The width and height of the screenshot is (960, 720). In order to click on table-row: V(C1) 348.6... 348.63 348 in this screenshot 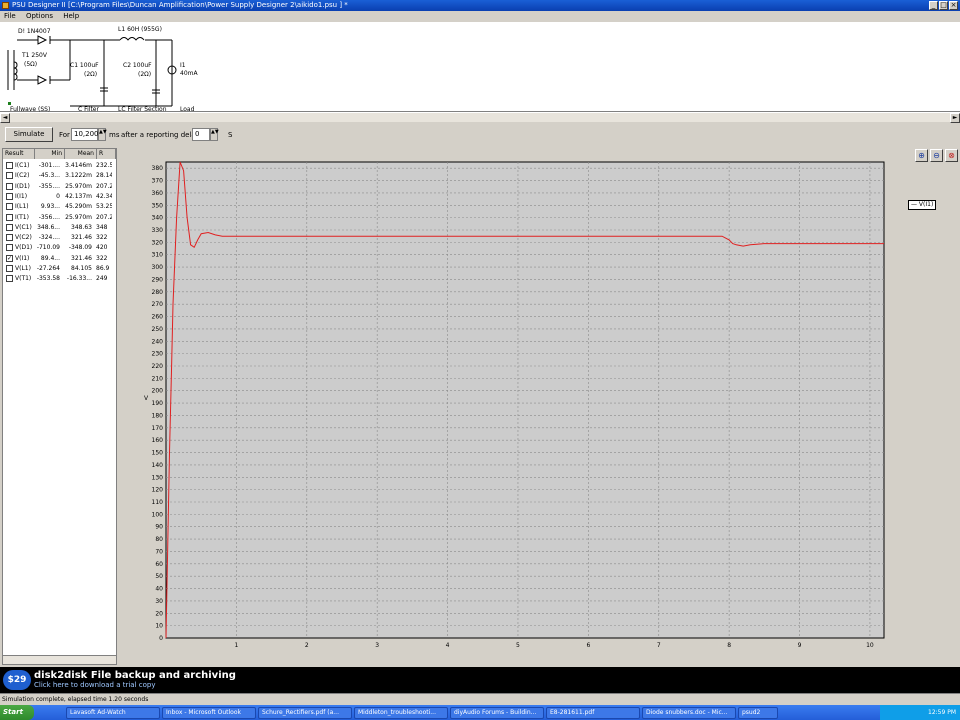, I will do `click(59, 228)`.